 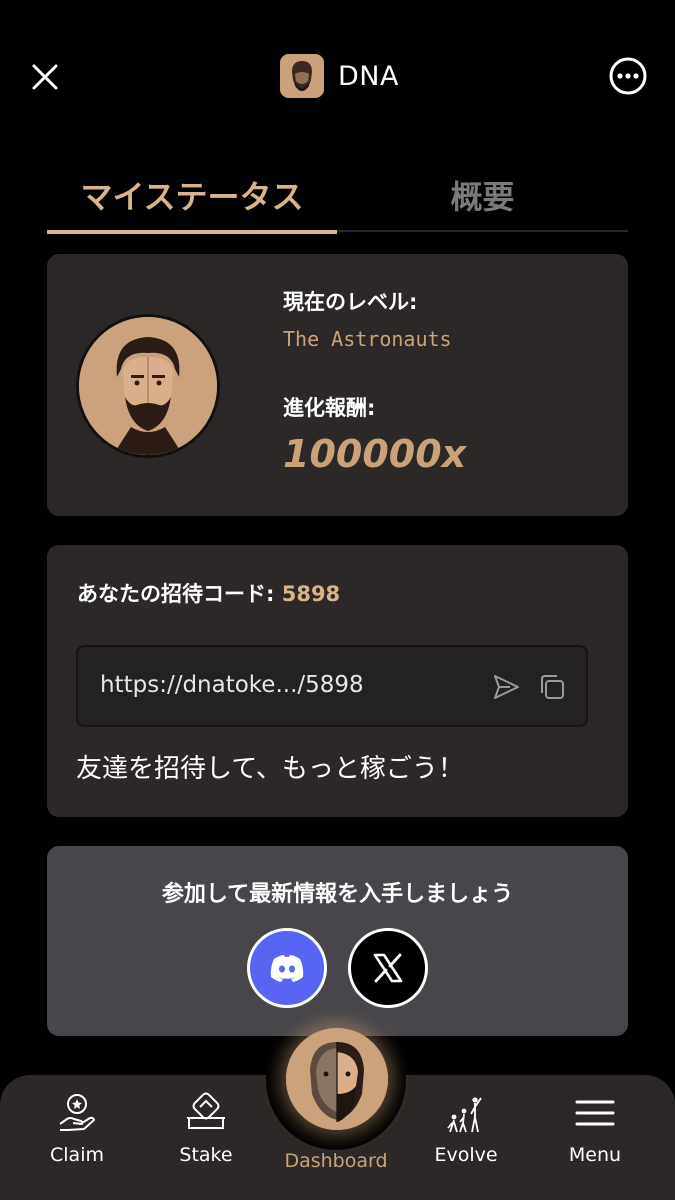 I want to click on tab-my-status: マイステータス, so click(x=192, y=197).